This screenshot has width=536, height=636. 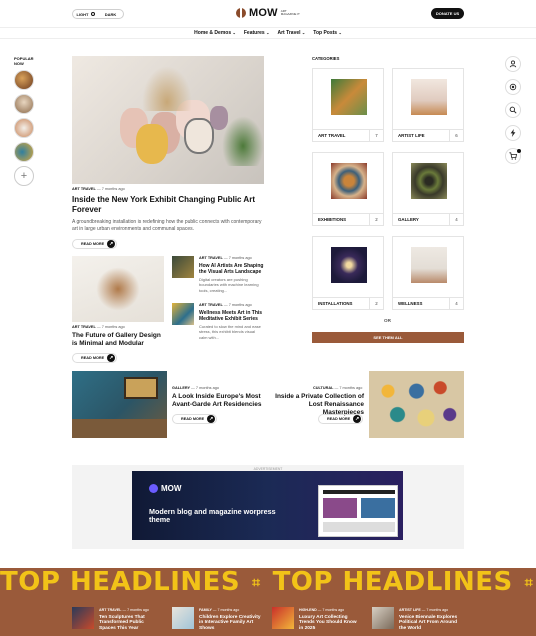 I want to click on renaissance-collection-image, so click(x=416, y=404).